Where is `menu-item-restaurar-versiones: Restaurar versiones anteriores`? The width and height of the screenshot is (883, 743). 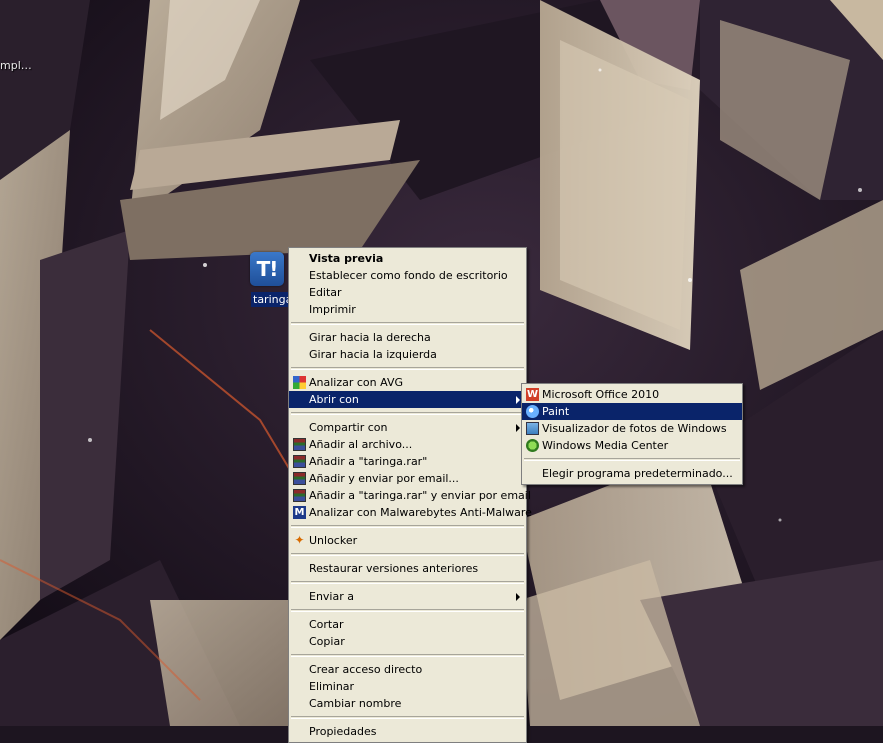
menu-item-restaurar-versiones: Restaurar versiones anteriores is located at coordinates (407, 568).